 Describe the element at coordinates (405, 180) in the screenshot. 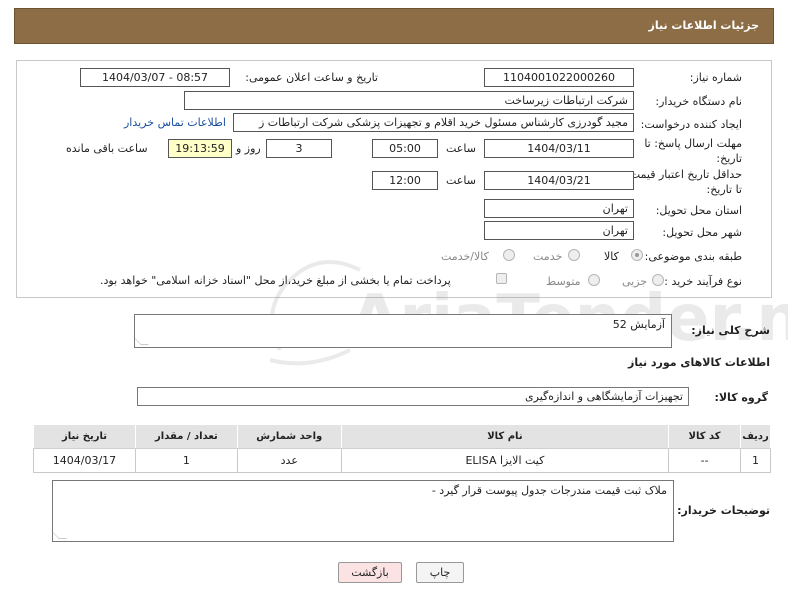

I see `price-validity-time-field: 12:00` at that location.